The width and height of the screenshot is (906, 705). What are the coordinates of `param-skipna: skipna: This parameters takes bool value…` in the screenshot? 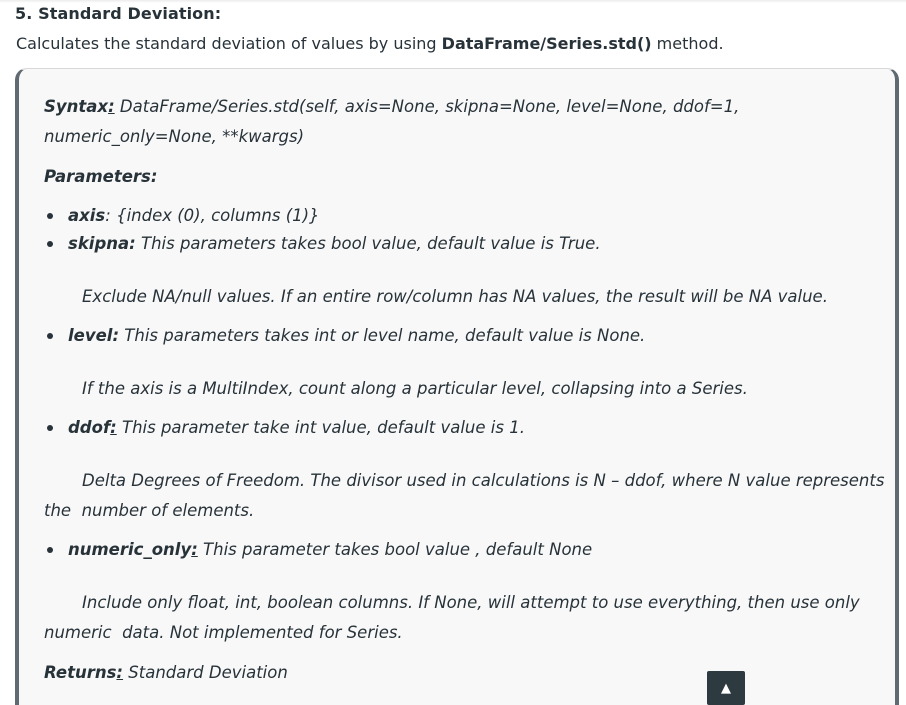 It's located at (334, 243).